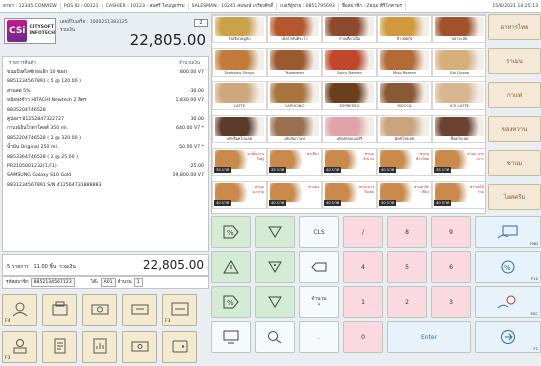 This screenshot has width=541, height=366. What do you see at coordinates (275, 302) in the screenshot?
I see `promo-tag-button` at bounding box center [275, 302].